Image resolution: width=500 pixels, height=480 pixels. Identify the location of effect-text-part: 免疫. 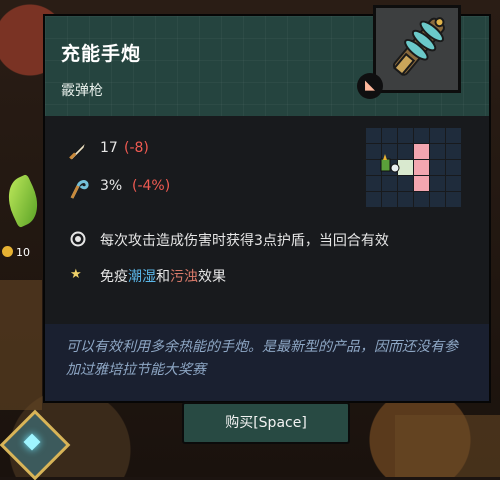
(114, 277).